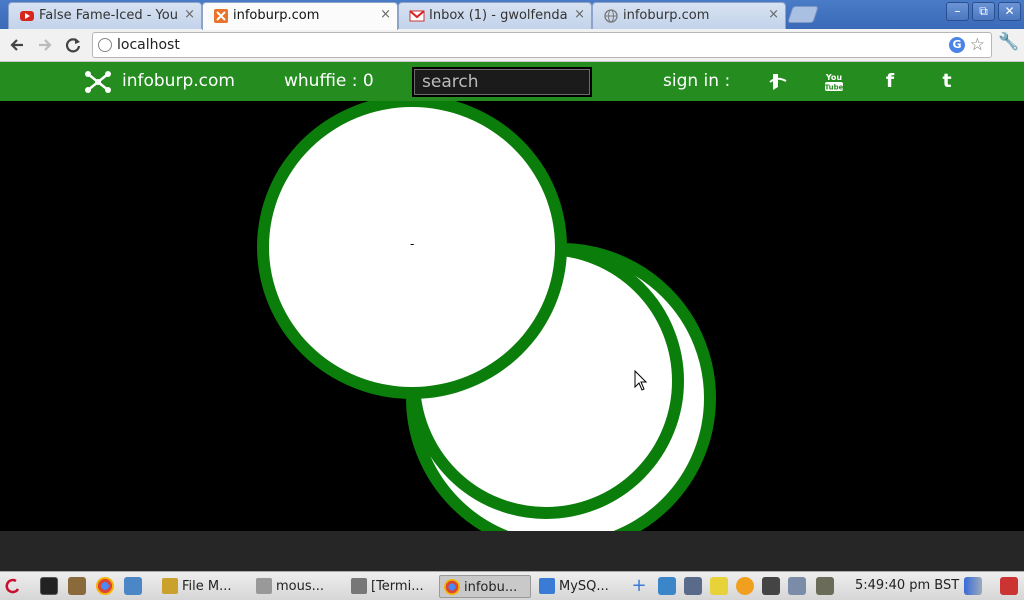 The width and height of the screenshot is (1024, 600). Describe the element at coordinates (973, 586) in the screenshot. I see `signal-tray-icon` at that location.